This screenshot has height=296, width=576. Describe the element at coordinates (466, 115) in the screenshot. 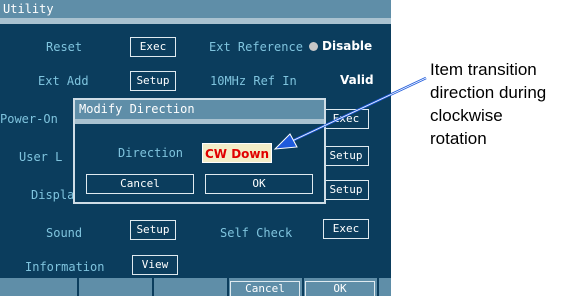

I see `callout-line: clockwise` at that location.